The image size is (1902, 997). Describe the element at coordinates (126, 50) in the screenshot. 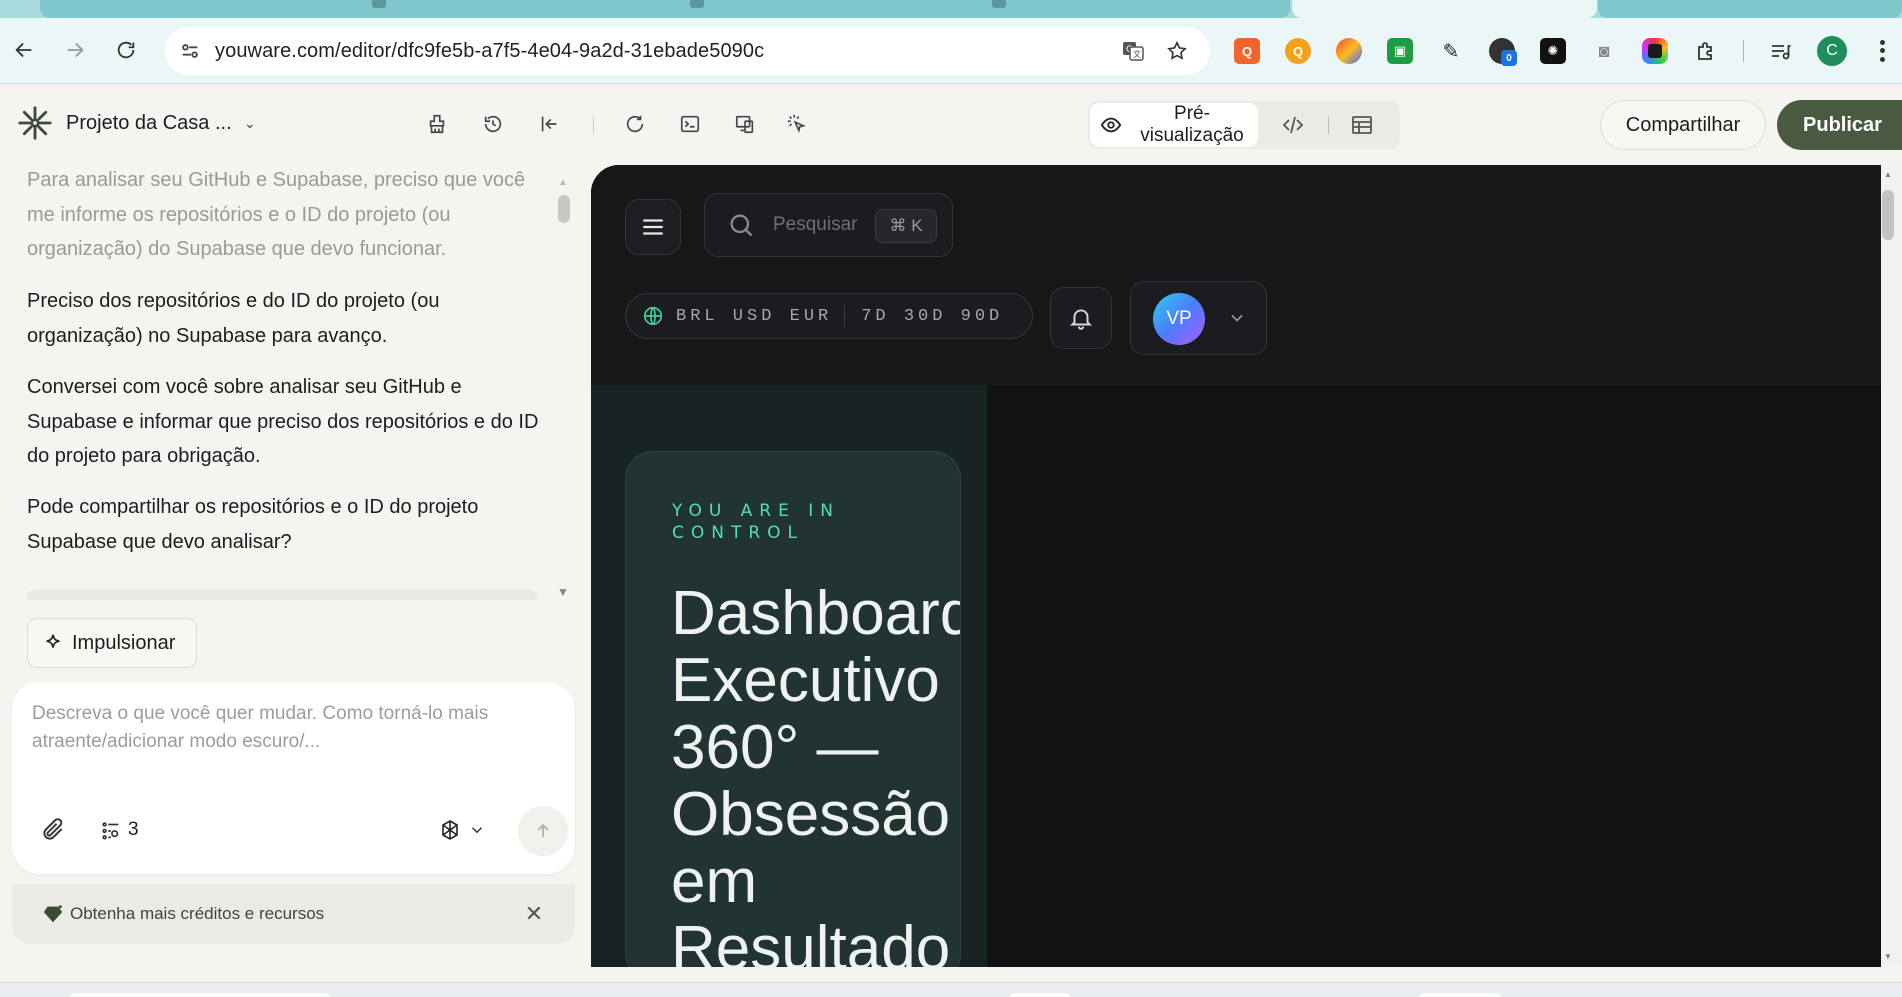

I see `reload-icon` at that location.